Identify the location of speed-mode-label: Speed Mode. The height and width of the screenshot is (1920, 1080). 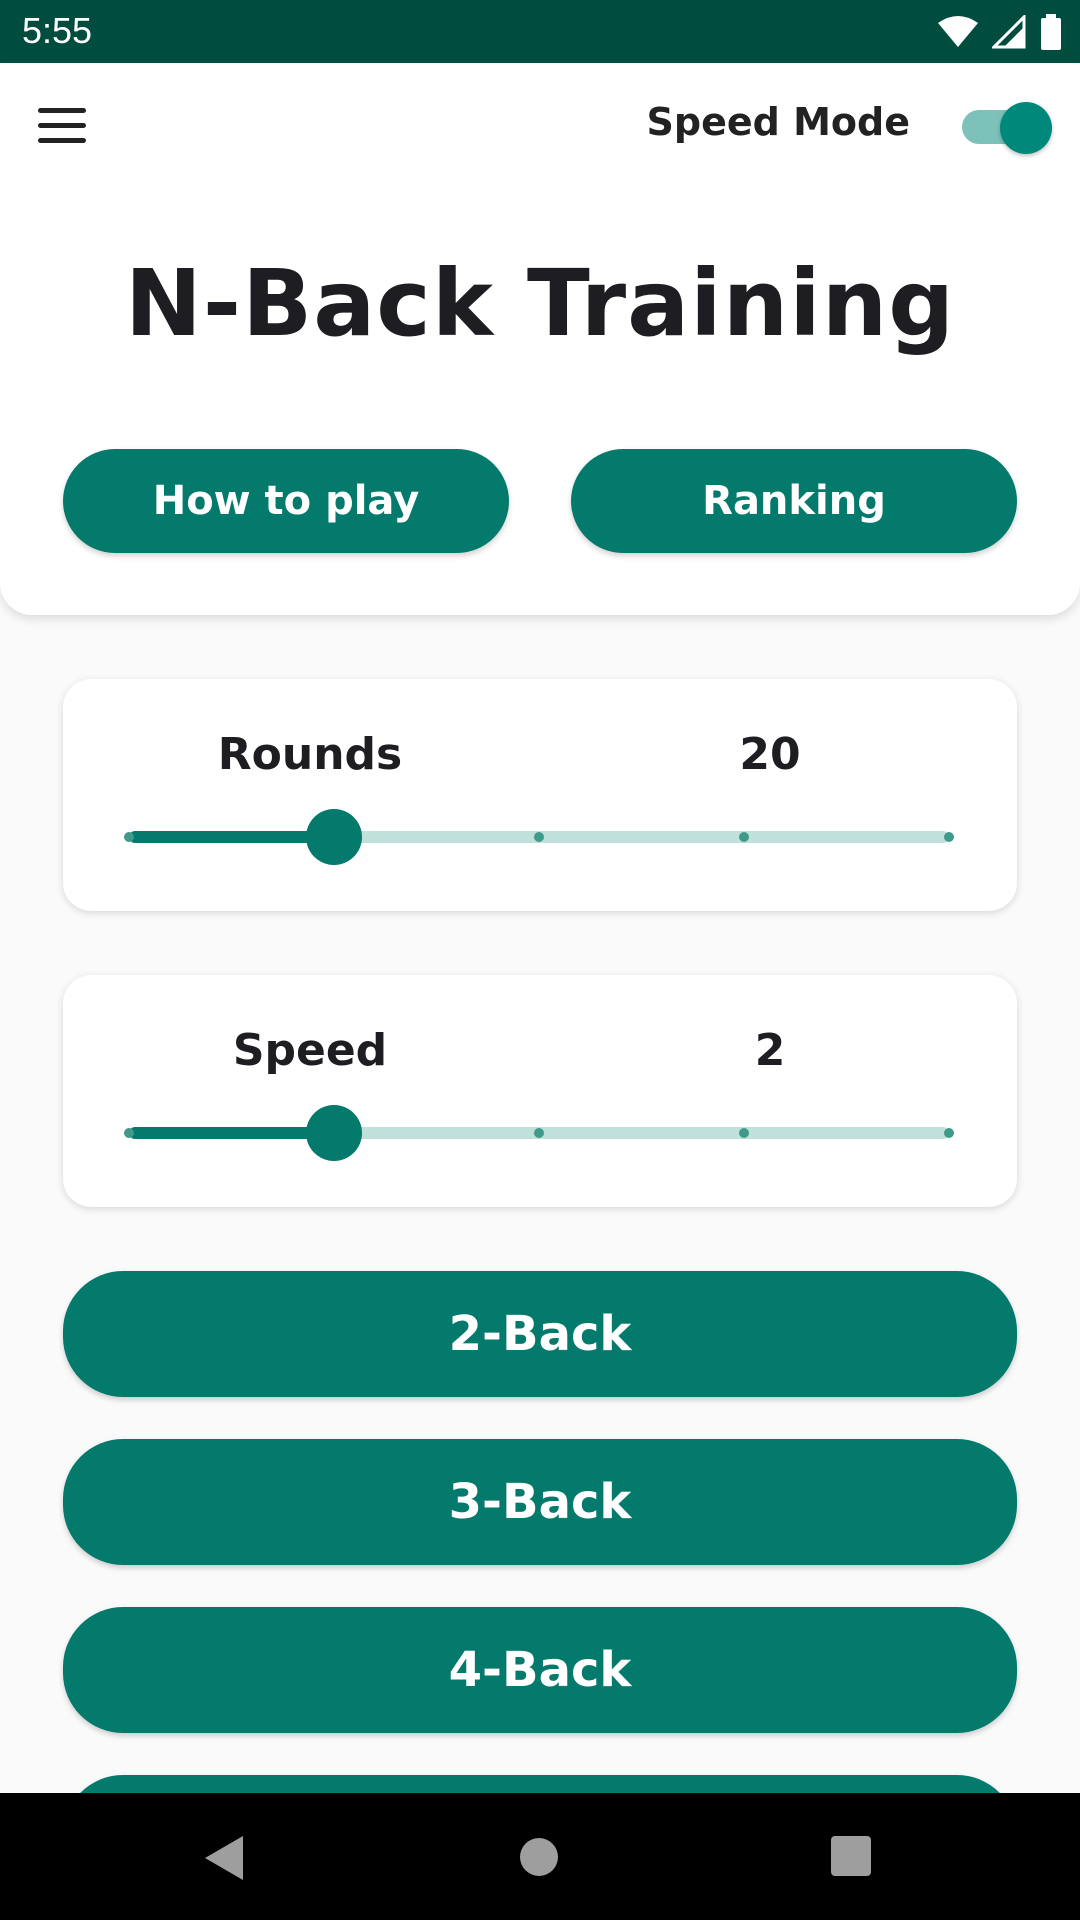
(778, 122).